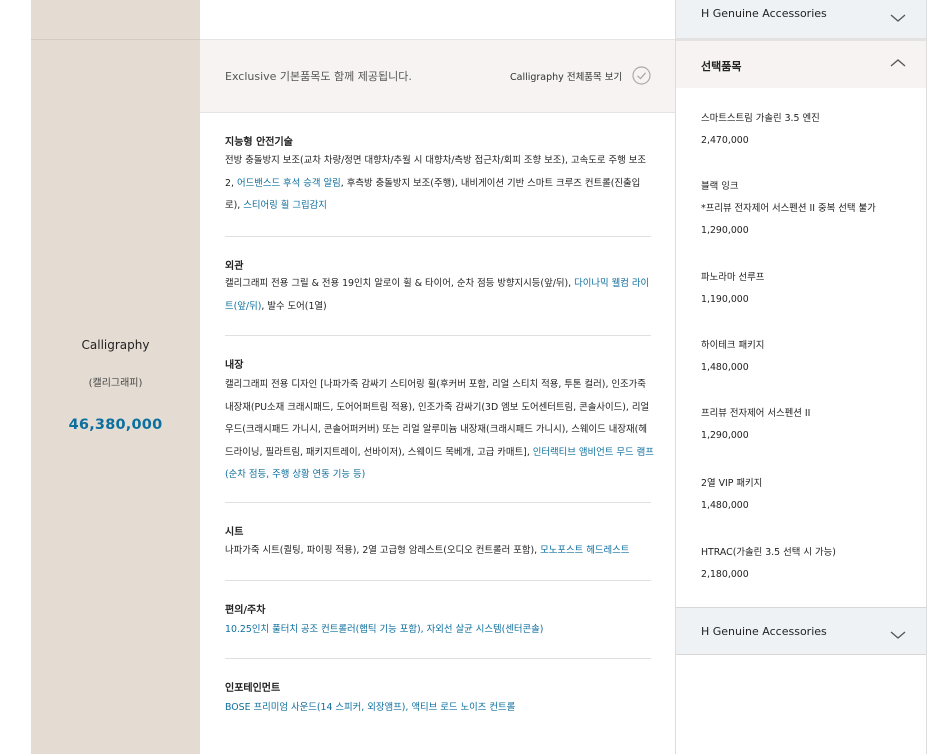  What do you see at coordinates (566, 76) in the screenshot?
I see `view-all-items-link: Calligraphy 전체품목 보기` at bounding box center [566, 76].